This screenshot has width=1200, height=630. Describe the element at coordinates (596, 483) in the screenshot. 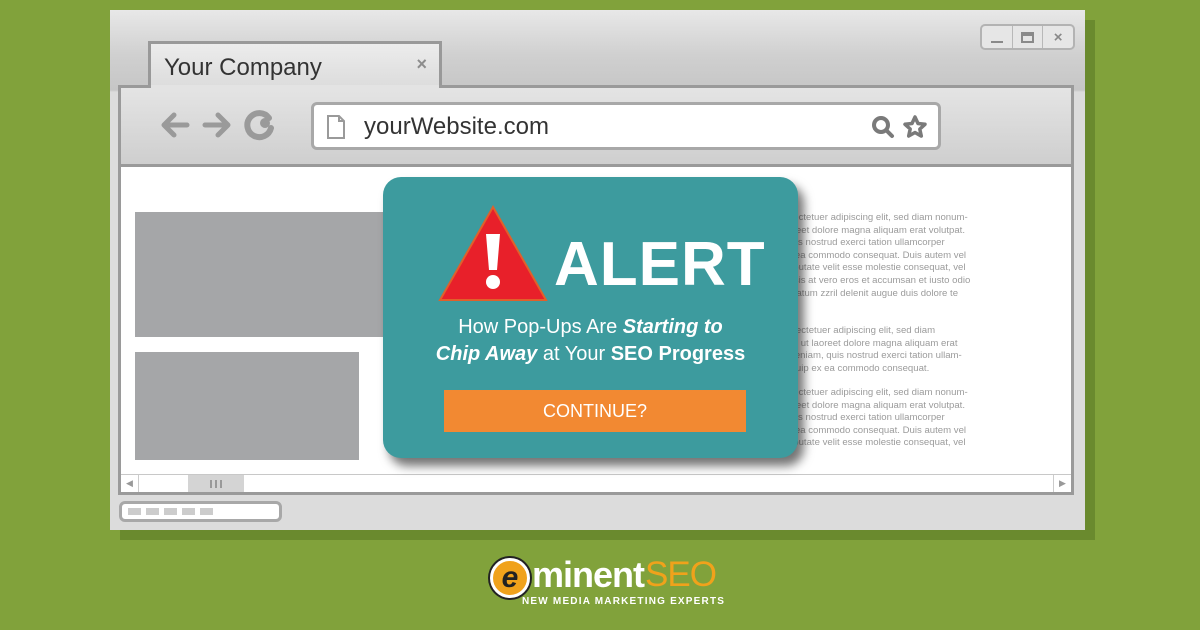

I see `horizontal-scrollbar: ◀ ▶` at that location.